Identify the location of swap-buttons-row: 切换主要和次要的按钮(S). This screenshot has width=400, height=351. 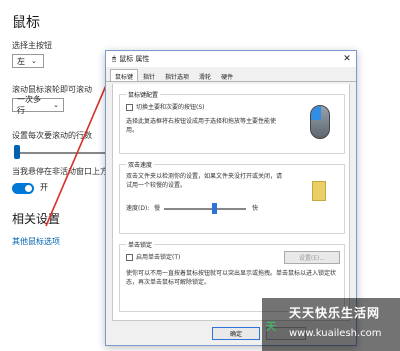
(165, 107).